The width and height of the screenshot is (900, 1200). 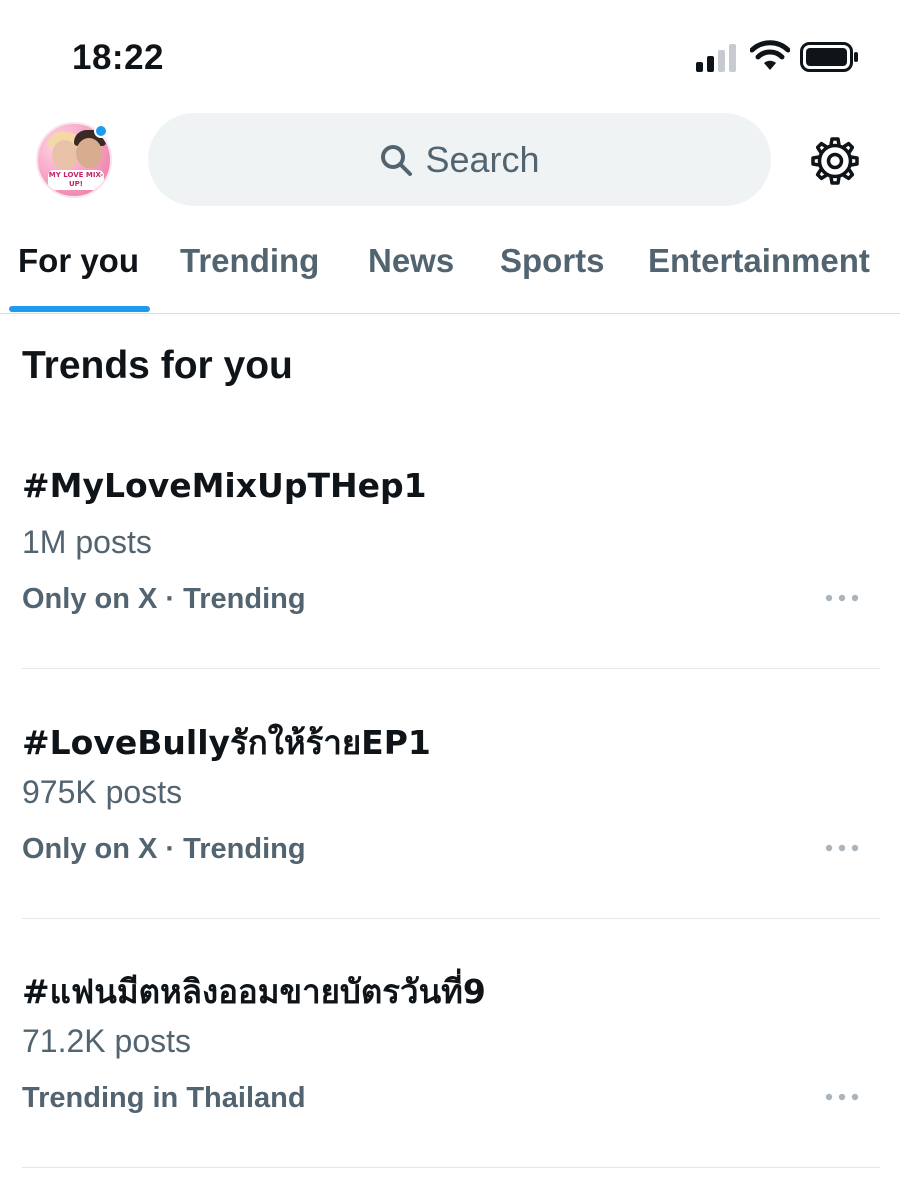 I want to click on trend-post-count: 975K posts, so click(x=102, y=792).